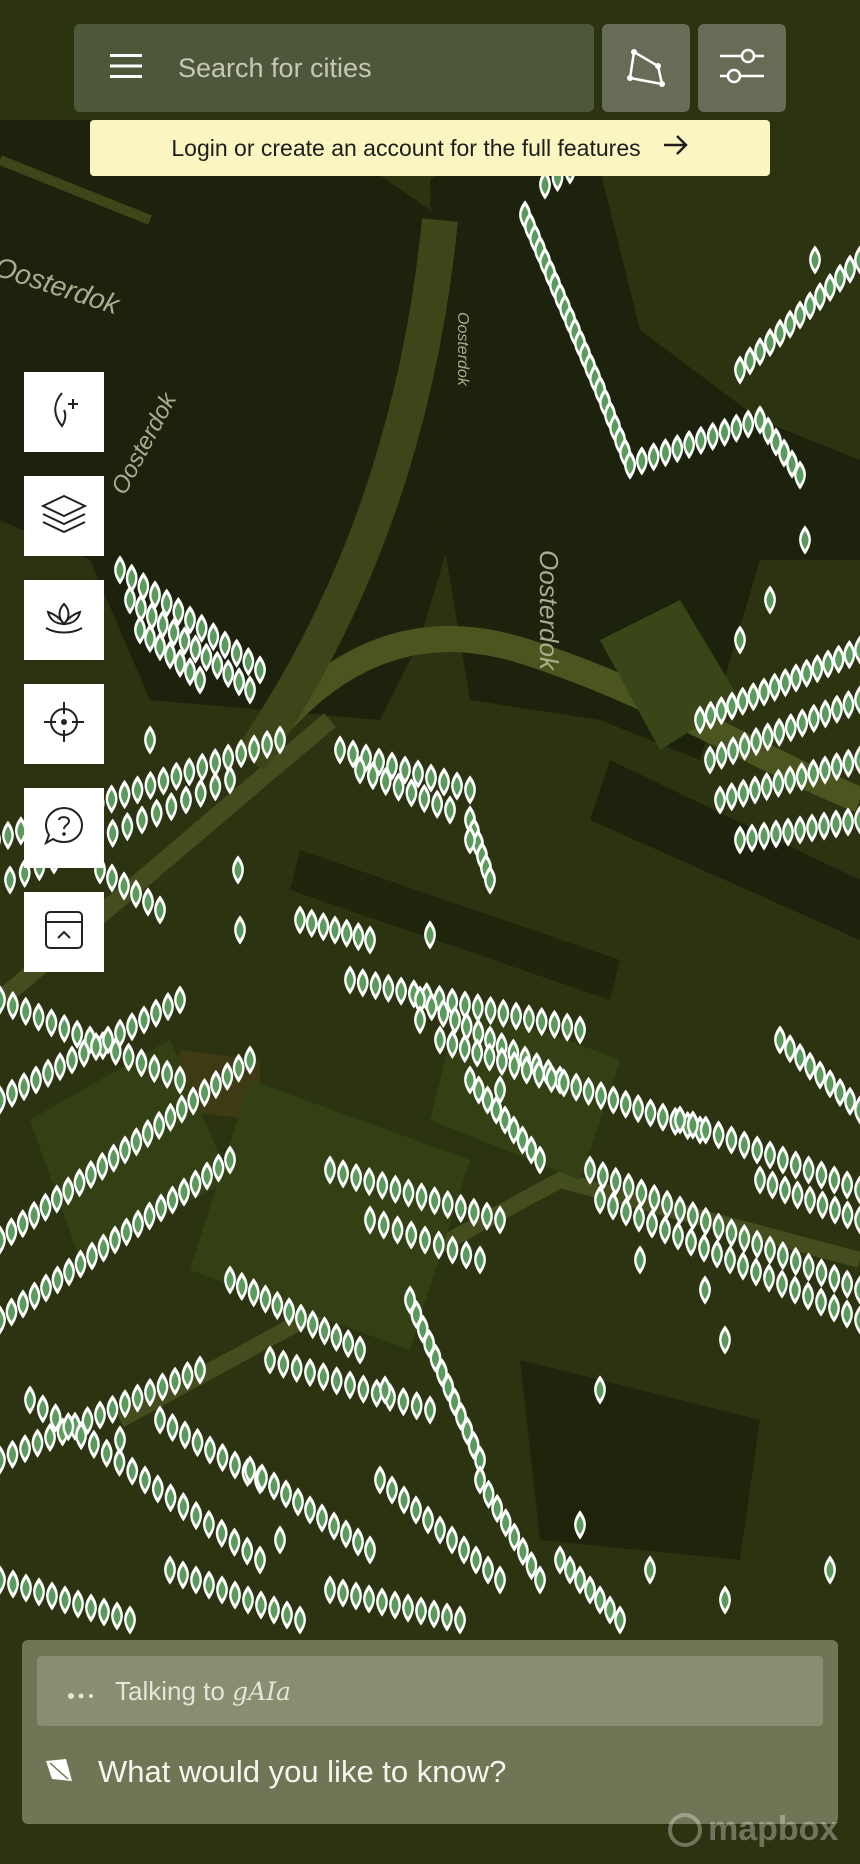  I want to click on attribution-text: mapbox, so click(773, 1829).